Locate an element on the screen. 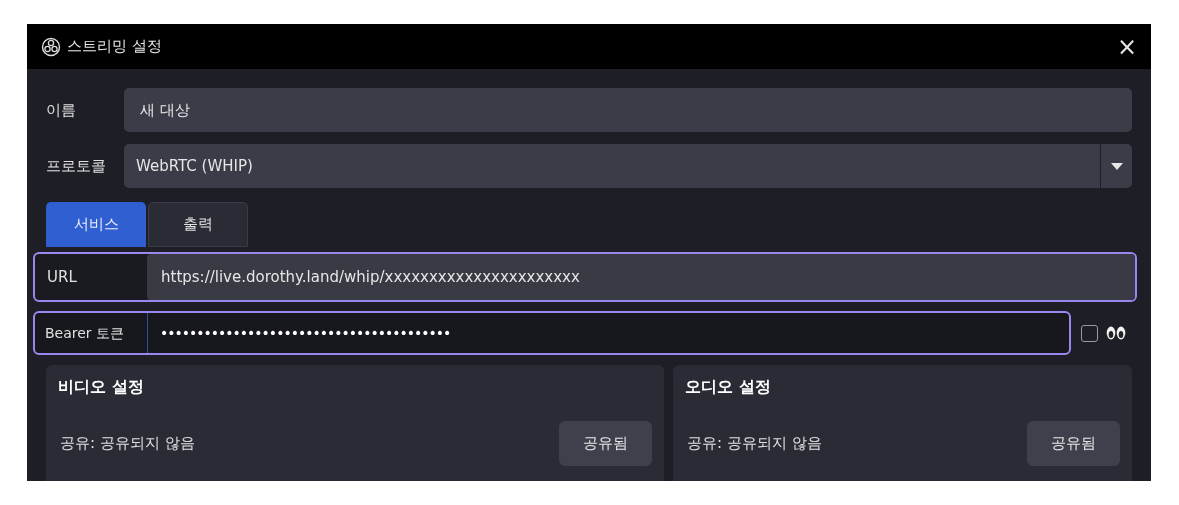  panel-title: 비디오 설정 is located at coordinates (101, 387).